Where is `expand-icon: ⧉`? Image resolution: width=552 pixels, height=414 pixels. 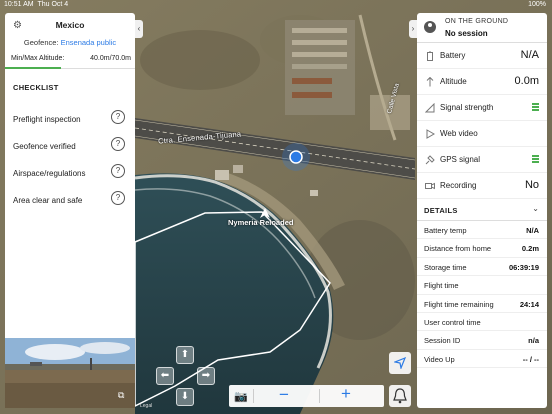
expand-icon: ⧉ is located at coordinates (121, 395).